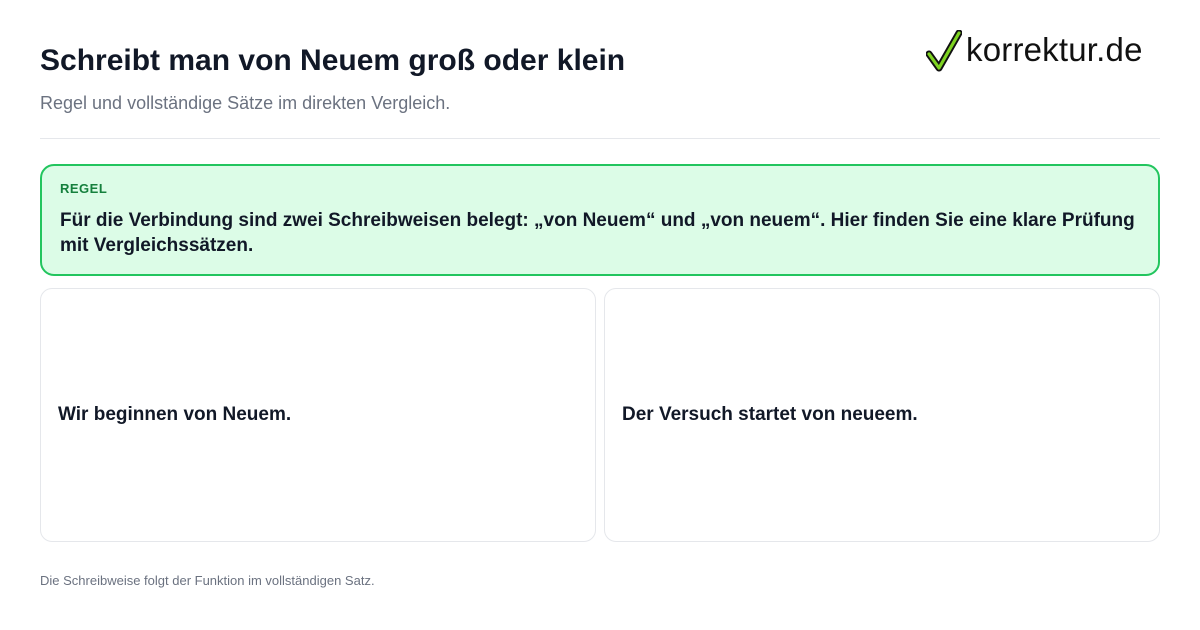  I want to click on header-divider, so click(600, 138).